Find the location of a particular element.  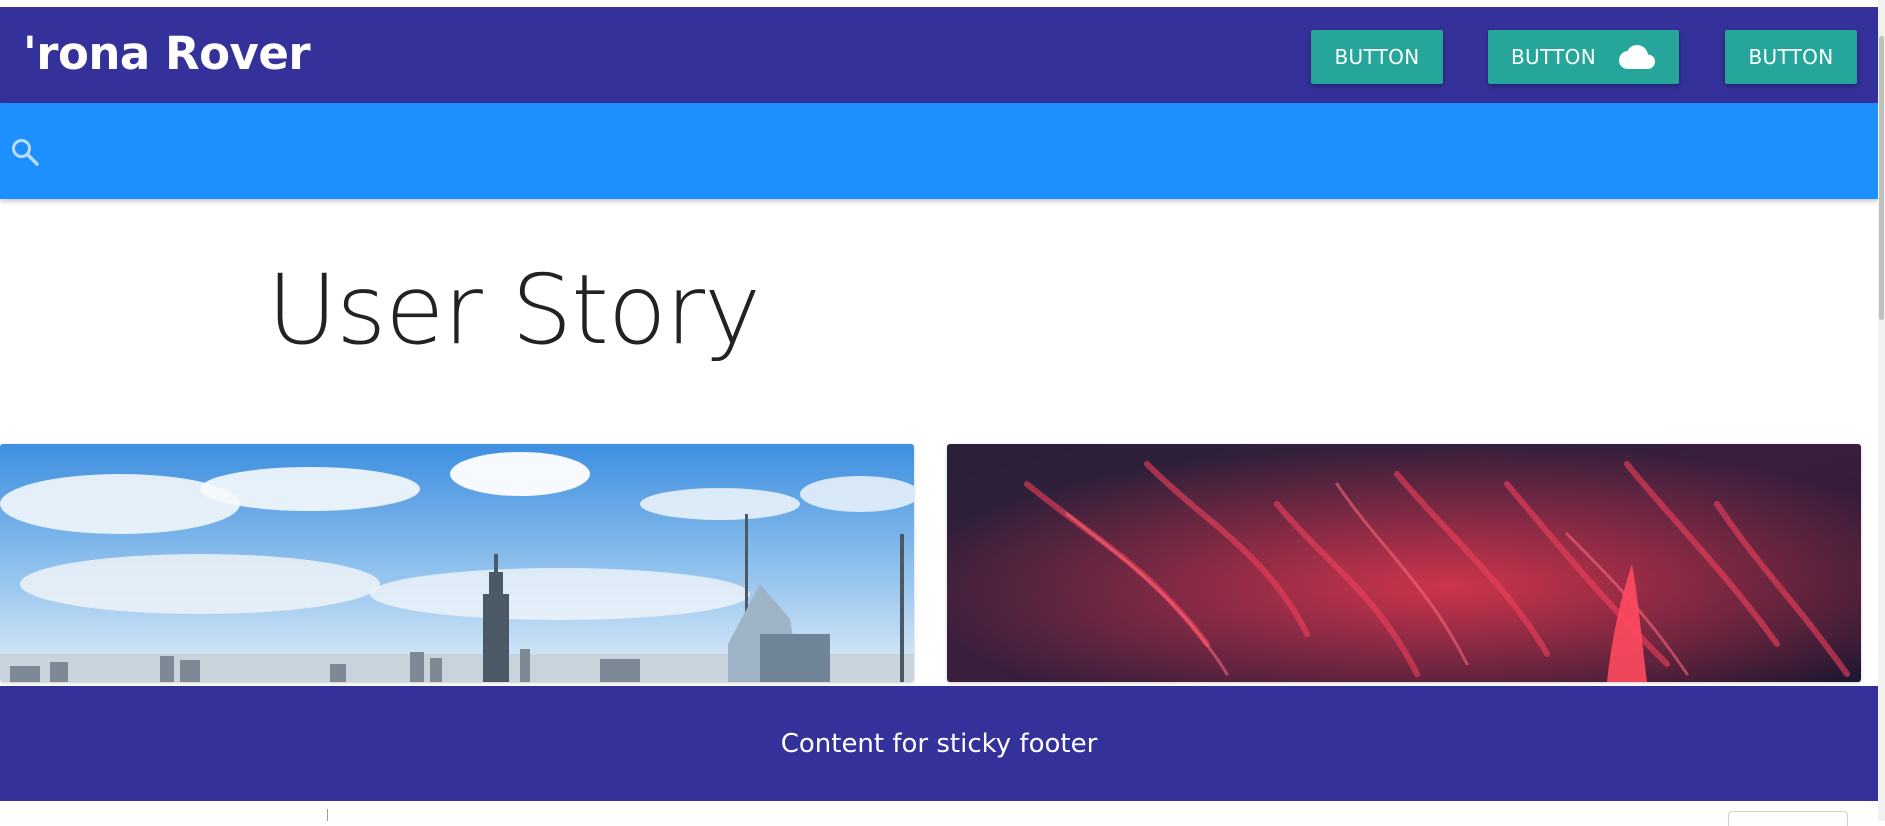

brand-title: 'rona Rover is located at coordinates (167, 53).